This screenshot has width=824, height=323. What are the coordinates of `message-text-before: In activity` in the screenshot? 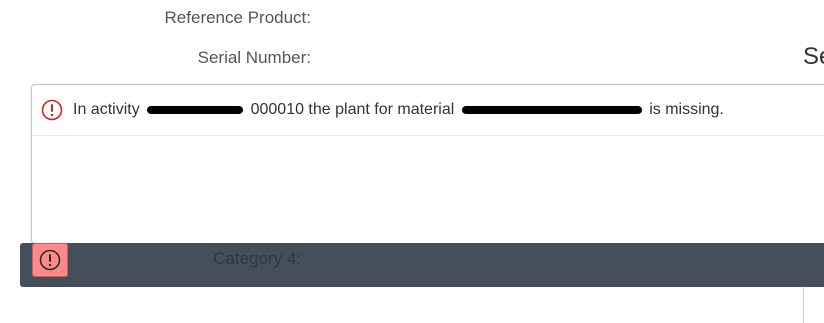 It's located at (106, 109).